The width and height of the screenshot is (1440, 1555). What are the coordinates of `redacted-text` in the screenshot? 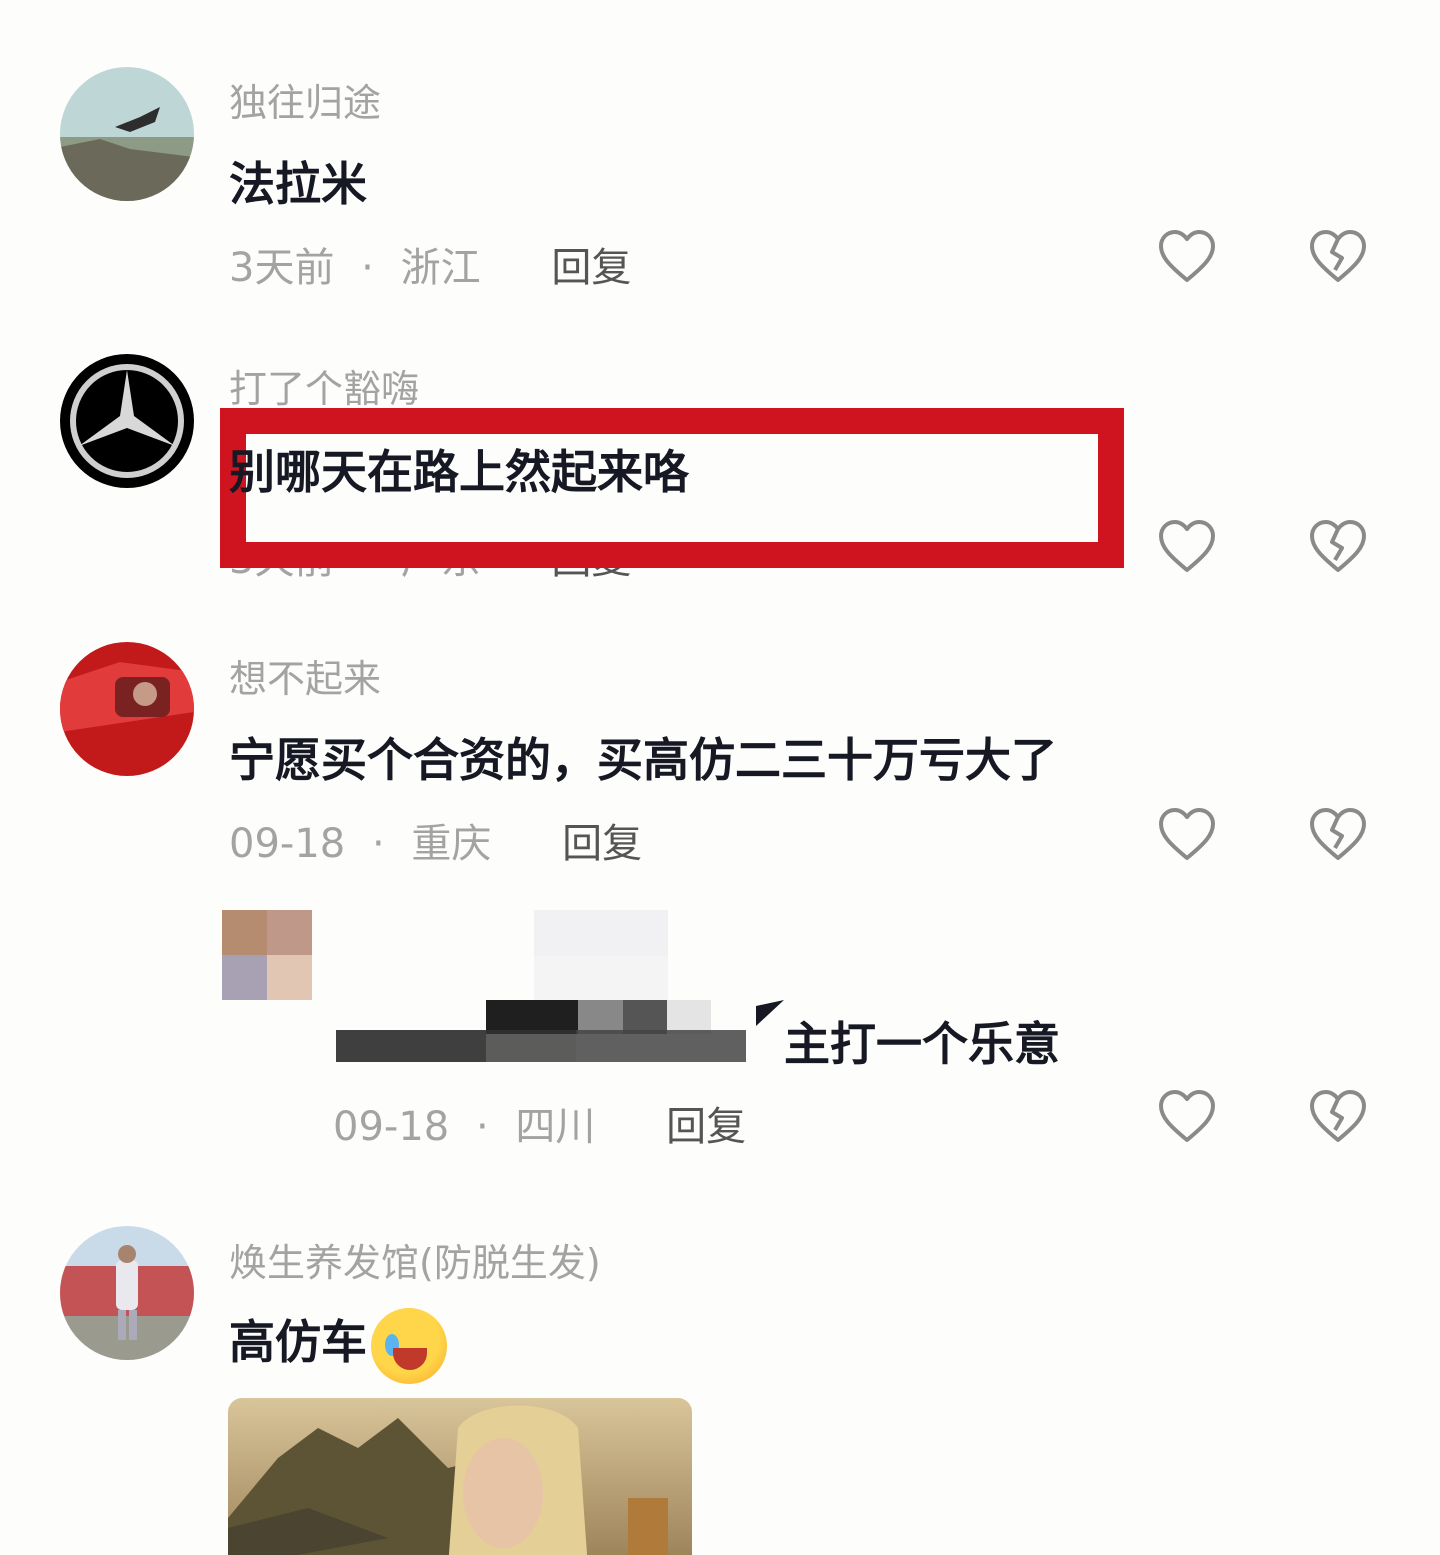 It's located at (561, 1031).